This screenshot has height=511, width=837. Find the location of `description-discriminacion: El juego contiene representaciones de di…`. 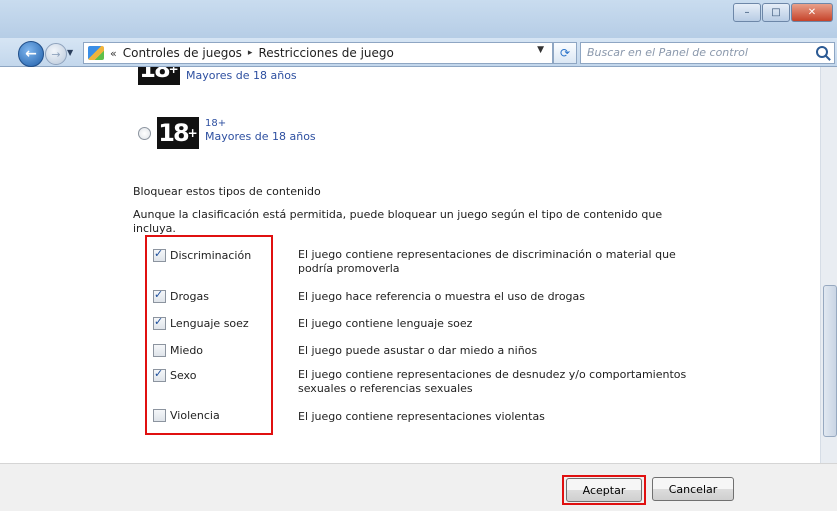

description-discriminacion: El juego contiene representaciones de di… is located at coordinates (487, 261).